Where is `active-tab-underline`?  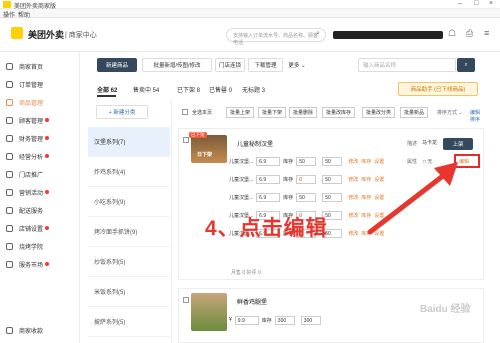 active-tab-underline is located at coordinates (106, 96).